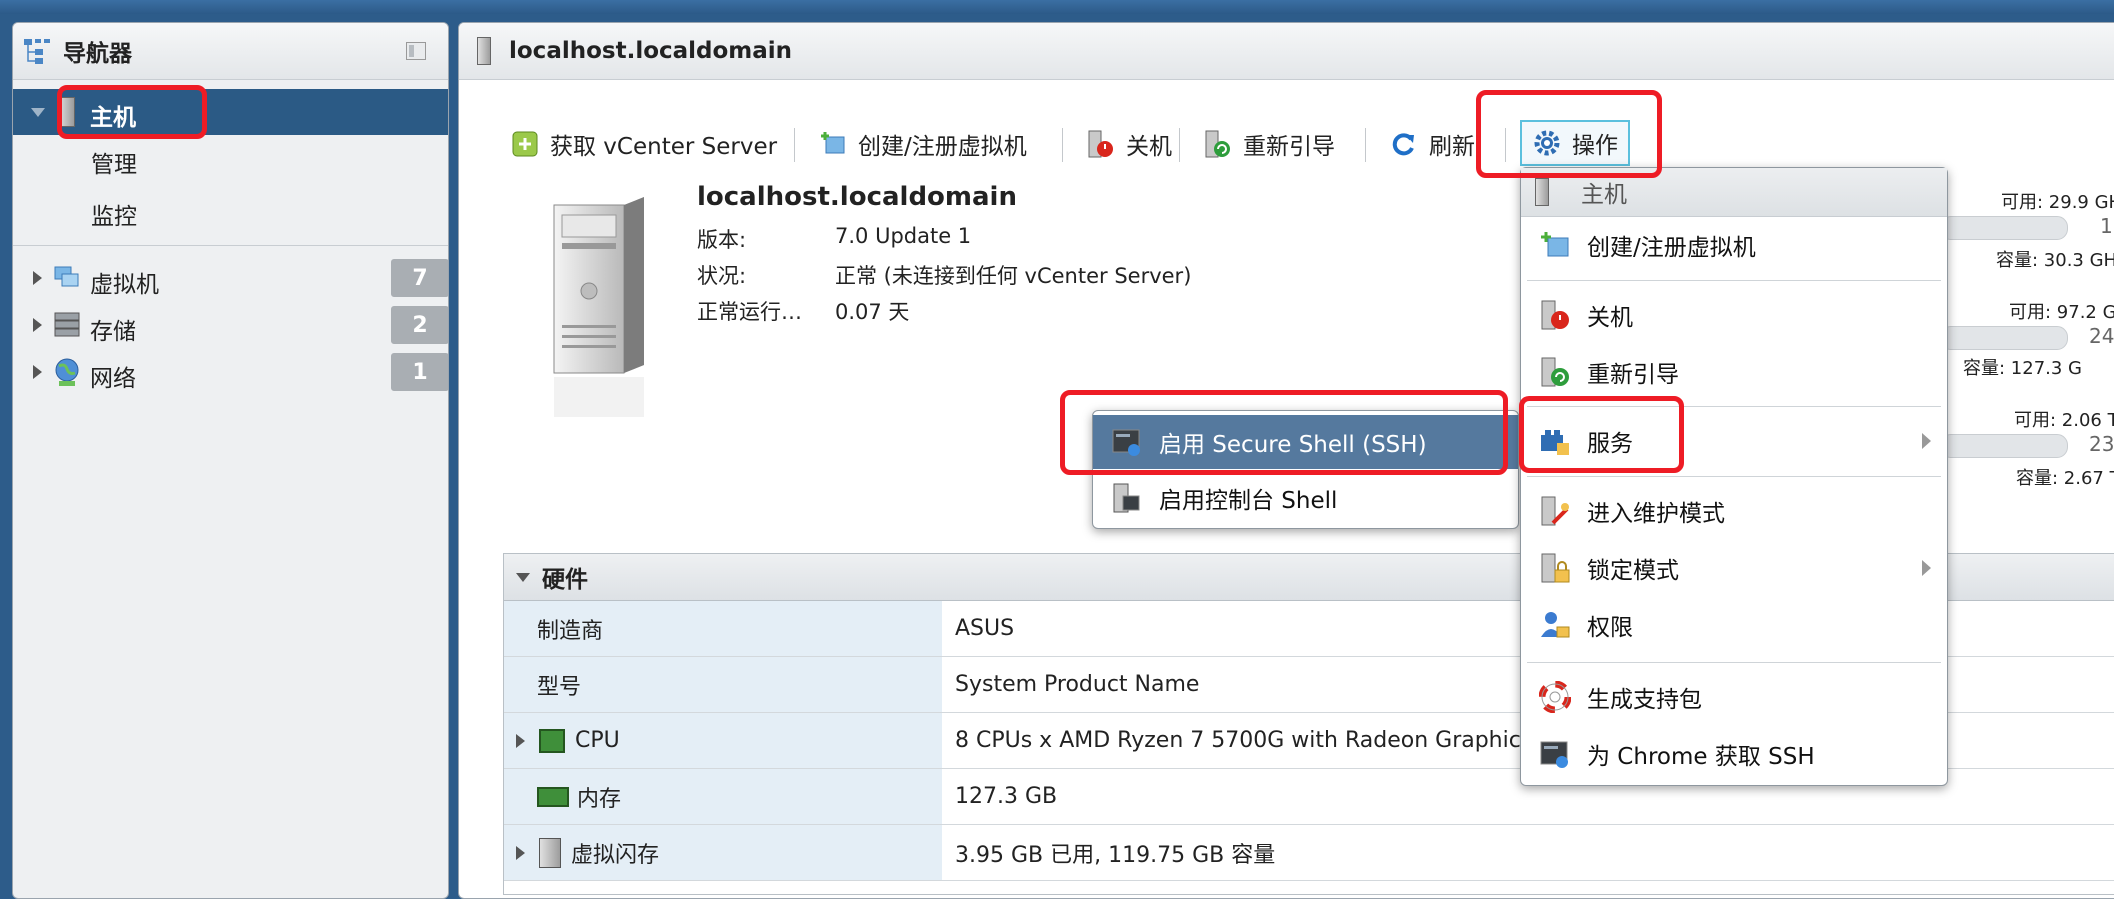  I want to click on user-permissions-icon, so click(1555, 625).